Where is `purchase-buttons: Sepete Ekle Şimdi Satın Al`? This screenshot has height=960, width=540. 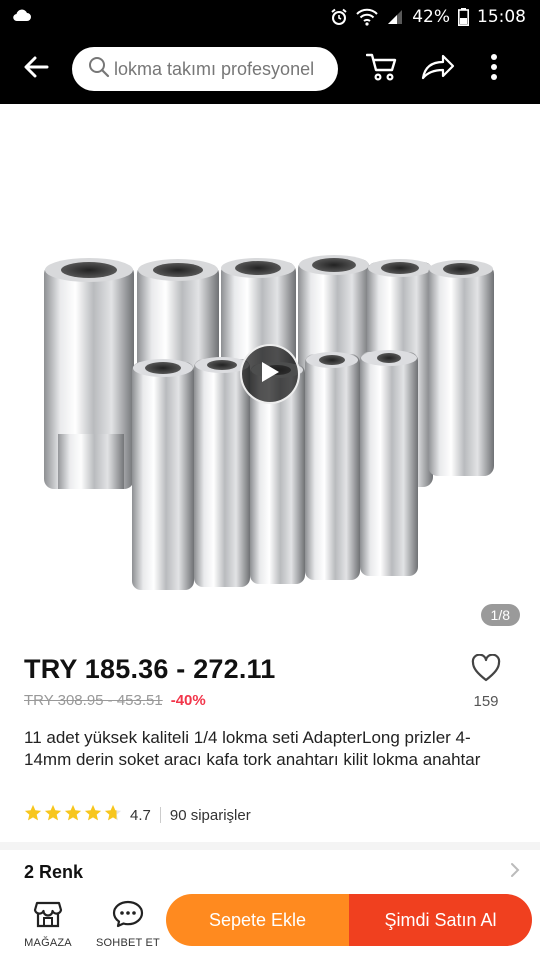 purchase-buttons: Sepete Ekle Şimdi Satın Al is located at coordinates (349, 920).